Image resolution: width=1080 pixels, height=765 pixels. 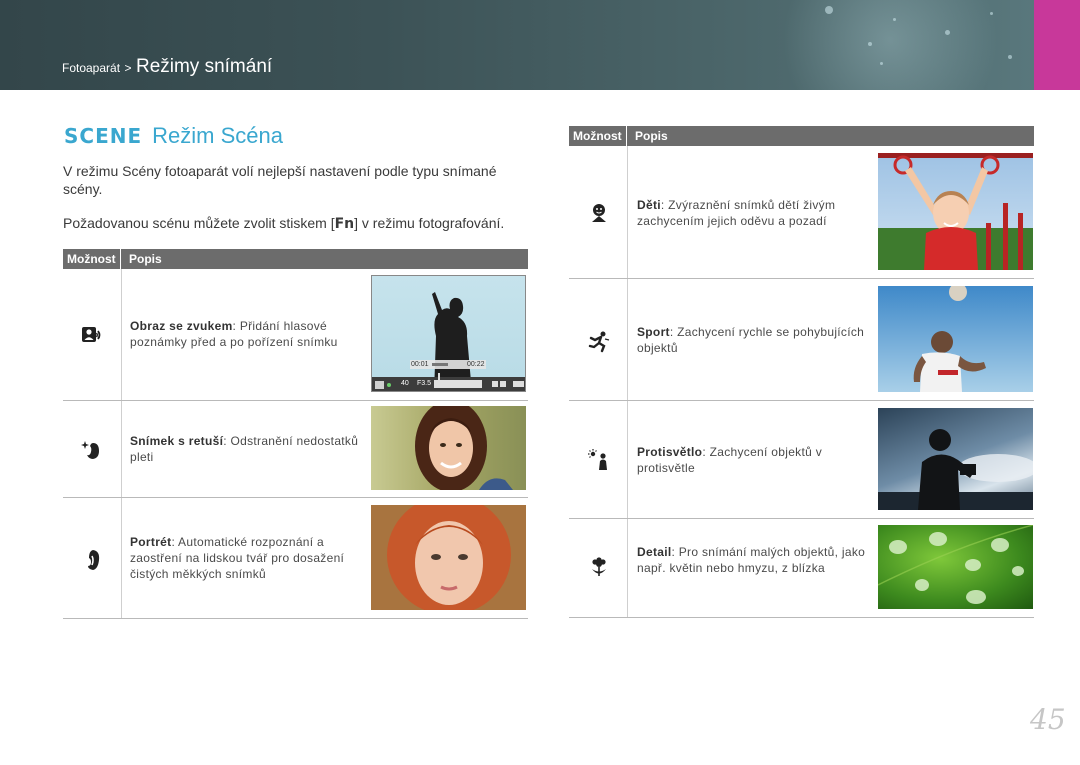 What do you see at coordinates (955, 339) in the screenshot?
I see `sports-photo` at bounding box center [955, 339].